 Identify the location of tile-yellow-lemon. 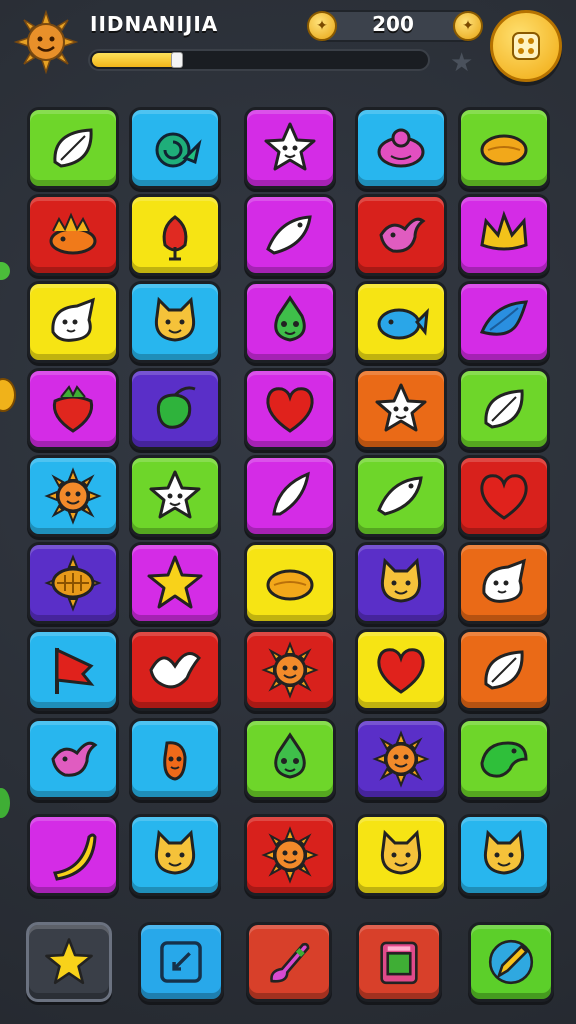
(290, 583).